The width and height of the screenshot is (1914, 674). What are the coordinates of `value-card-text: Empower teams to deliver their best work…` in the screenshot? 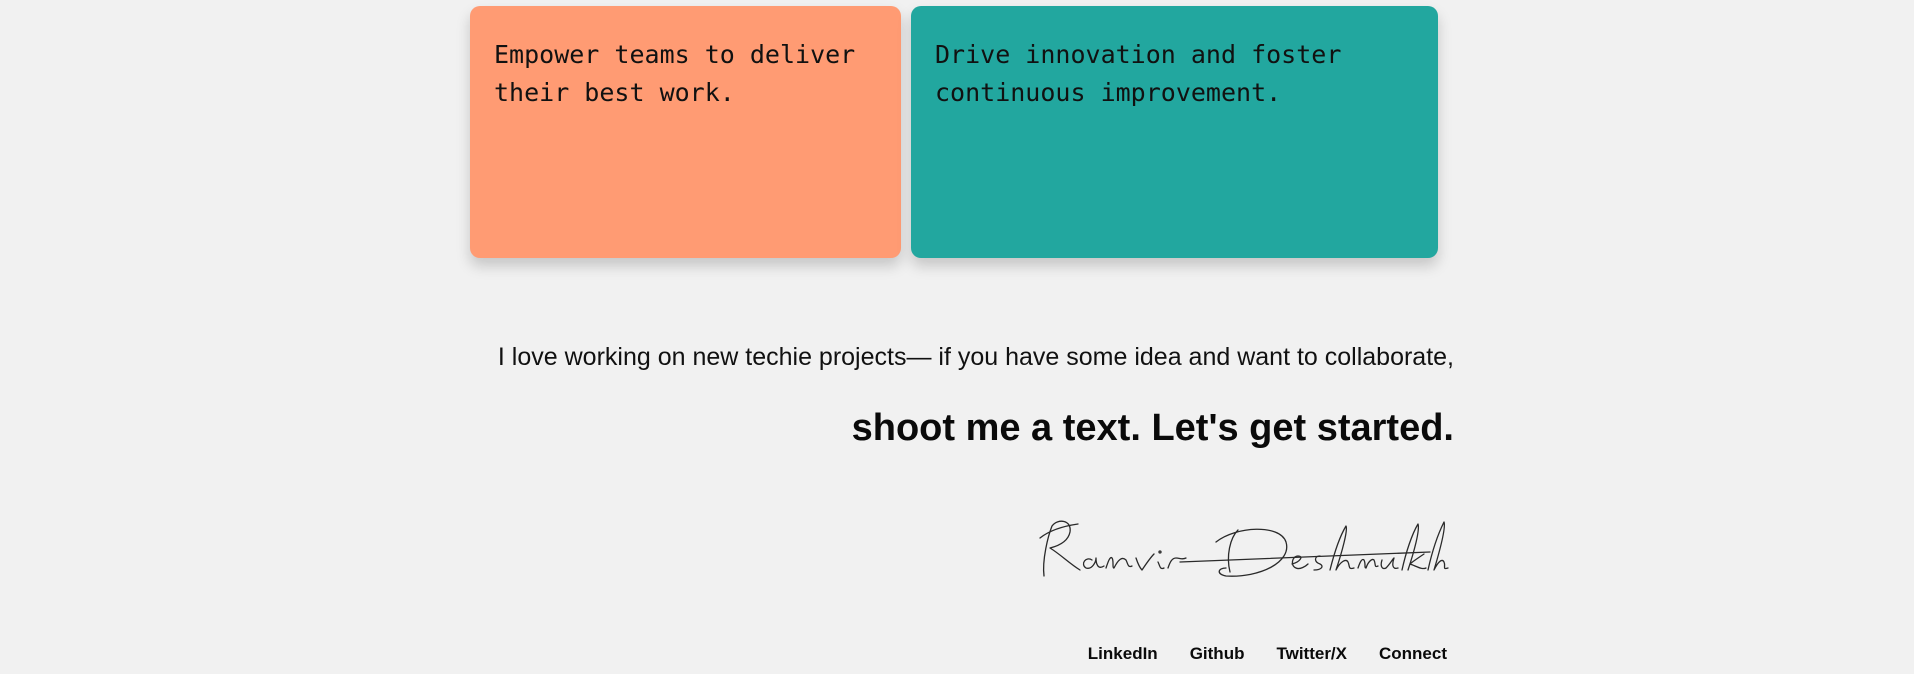 It's located at (675, 73).